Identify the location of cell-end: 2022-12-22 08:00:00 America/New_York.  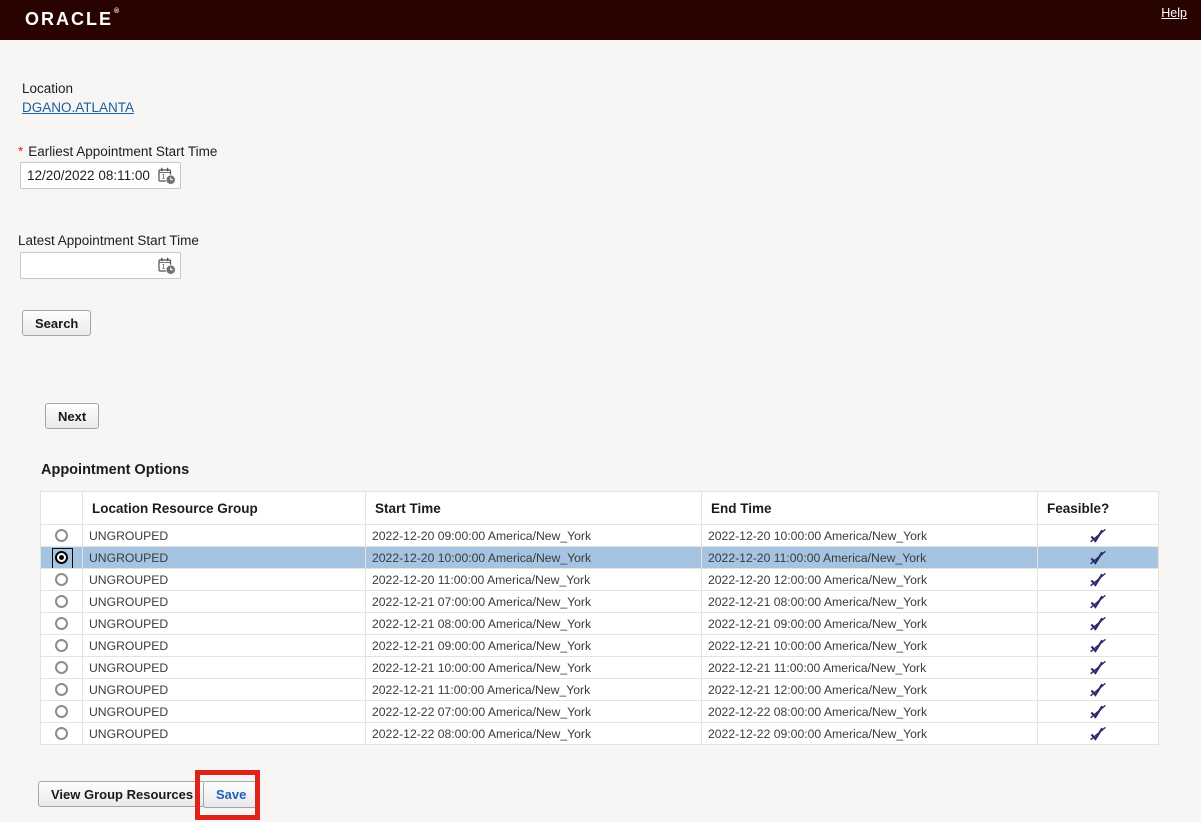
(869, 711).